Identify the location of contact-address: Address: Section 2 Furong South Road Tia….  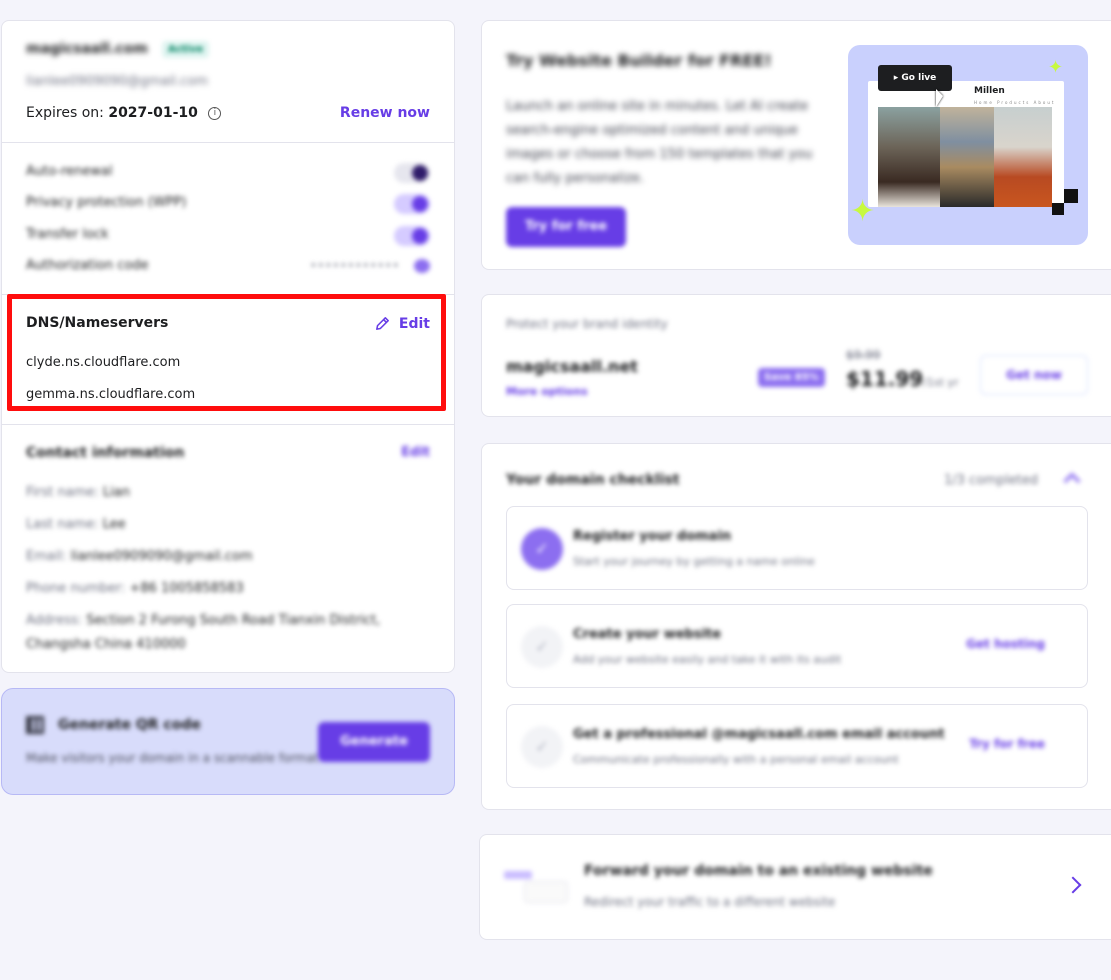
(203, 620).